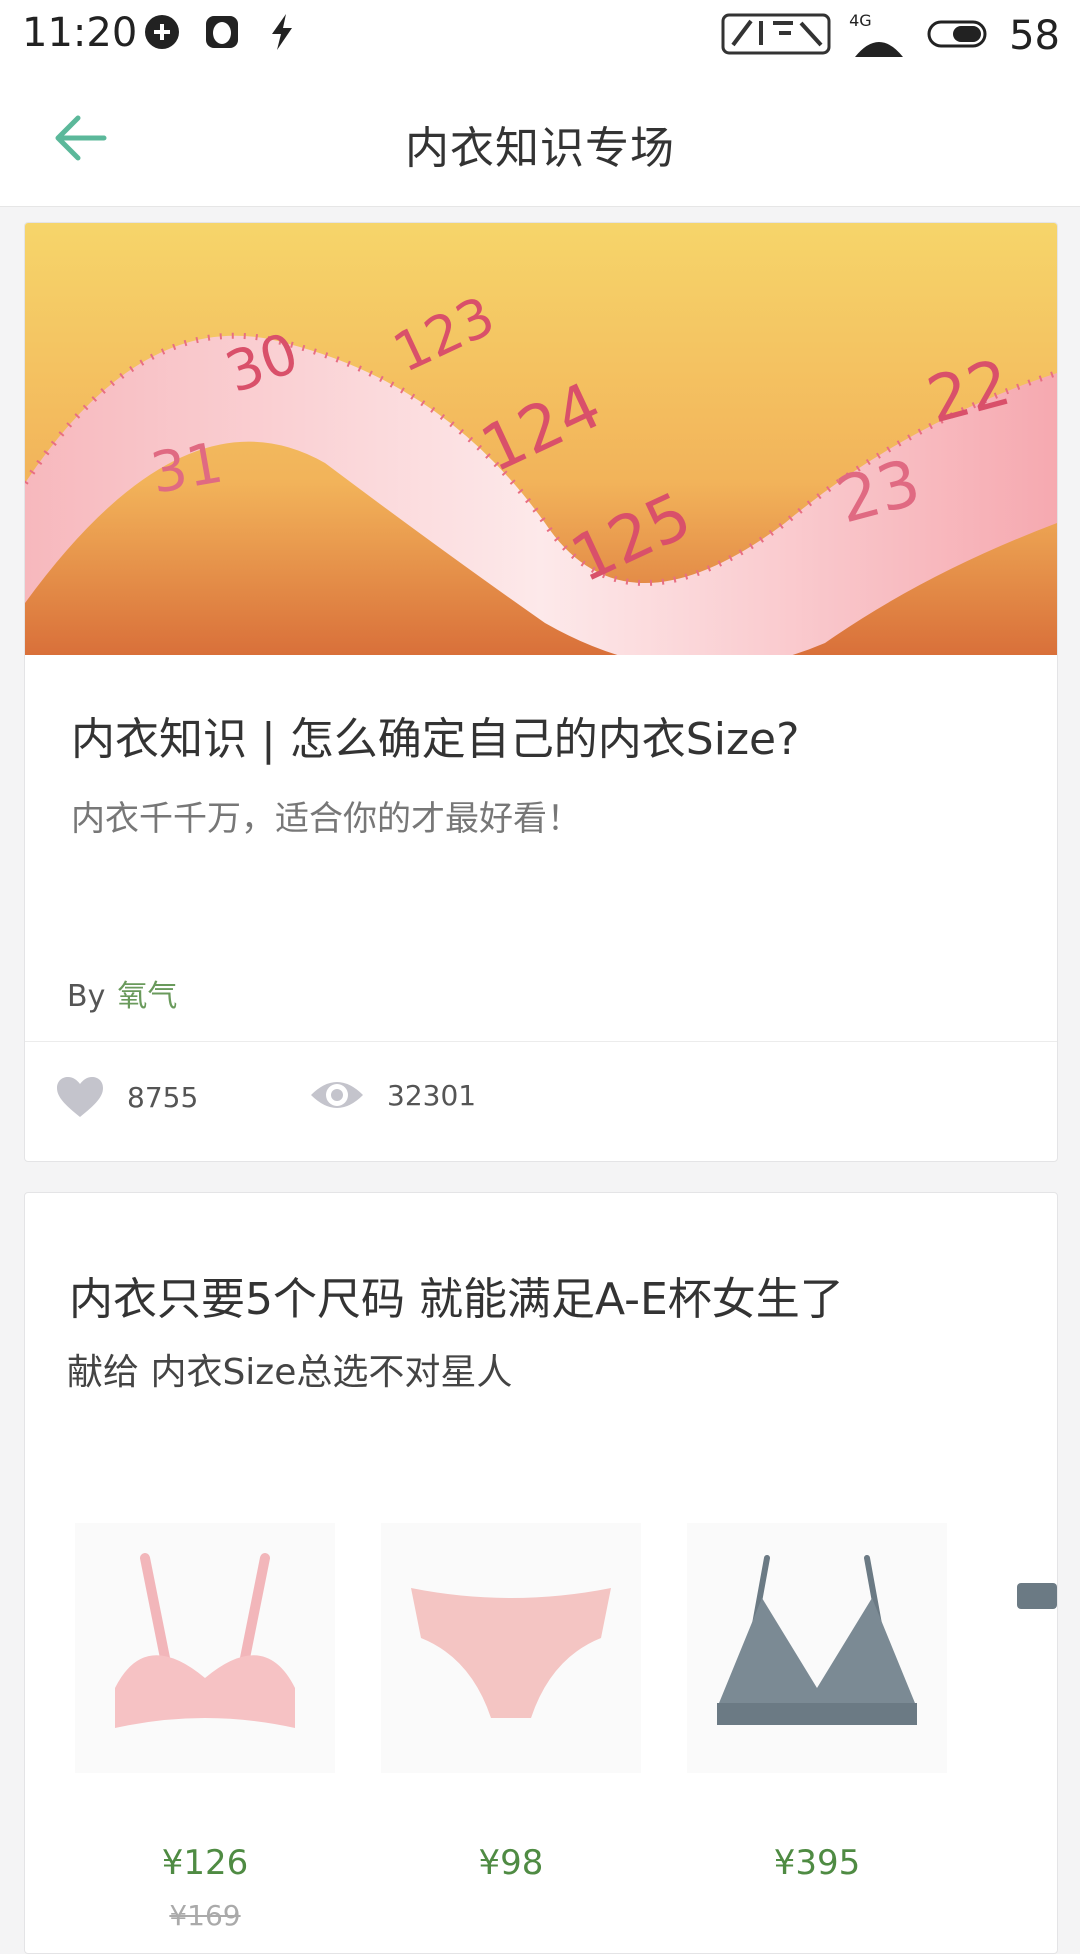  I want to click on sync-icon, so click(165, 35).